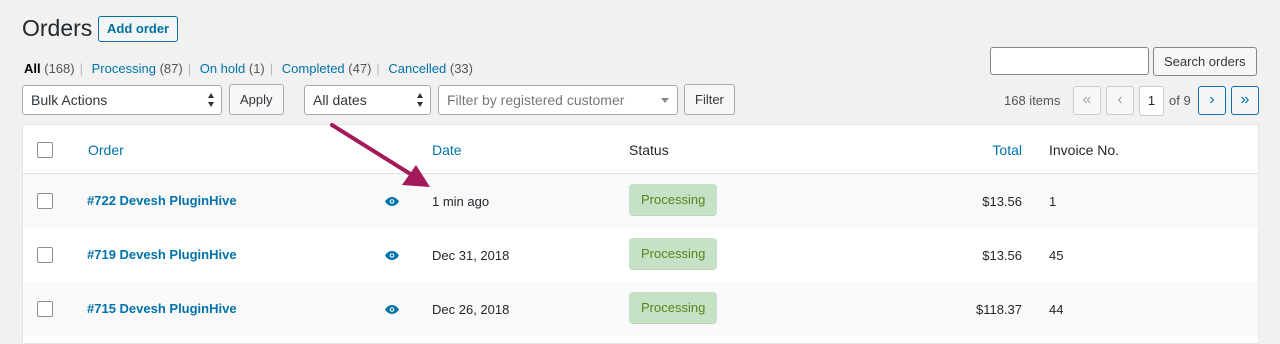  What do you see at coordinates (1245, 100) in the screenshot?
I see `last-page-button: »` at bounding box center [1245, 100].